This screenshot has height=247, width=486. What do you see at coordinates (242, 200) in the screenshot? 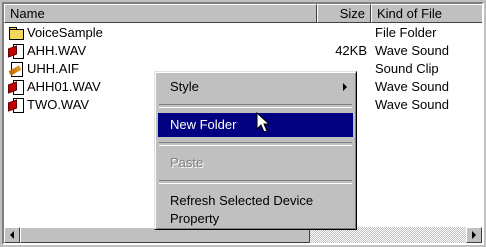
I see `menu-item-label: Refresh Selected Device` at bounding box center [242, 200].